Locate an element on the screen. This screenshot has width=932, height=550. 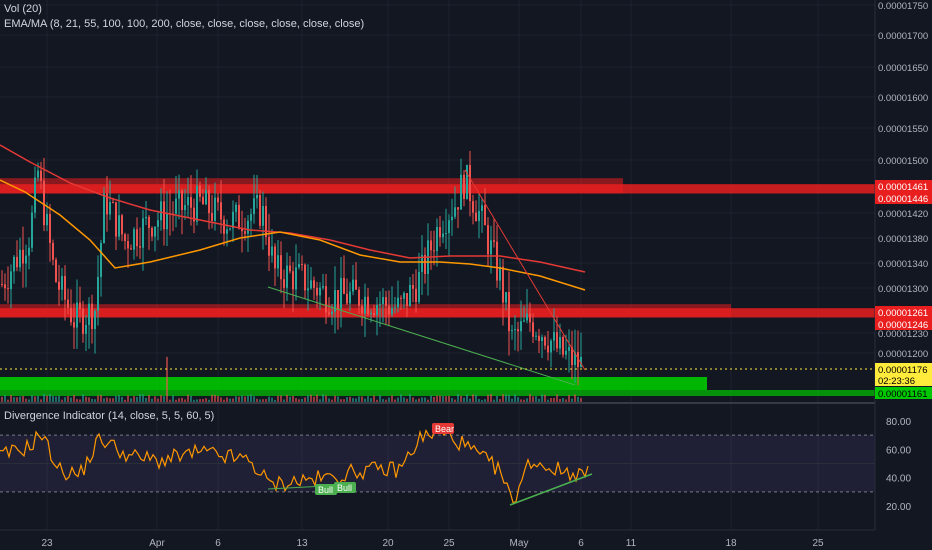
candle is located at coordinates (563, 346).